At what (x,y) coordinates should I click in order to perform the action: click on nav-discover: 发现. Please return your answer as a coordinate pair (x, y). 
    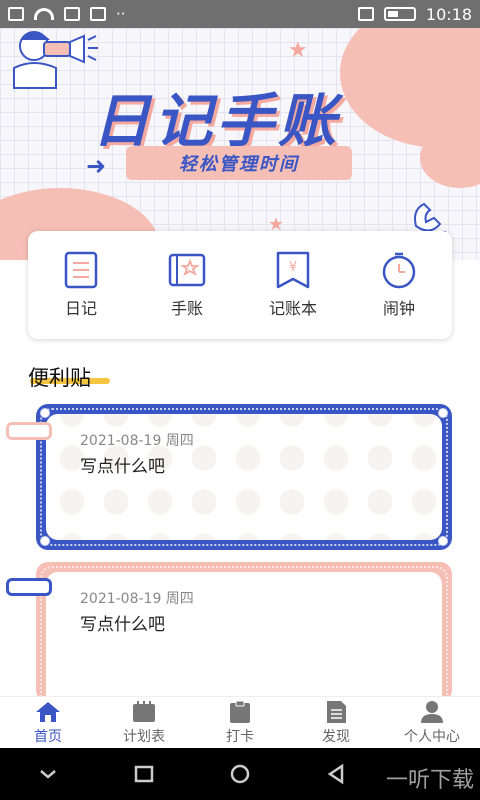
    Looking at the image, I should click on (336, 722).